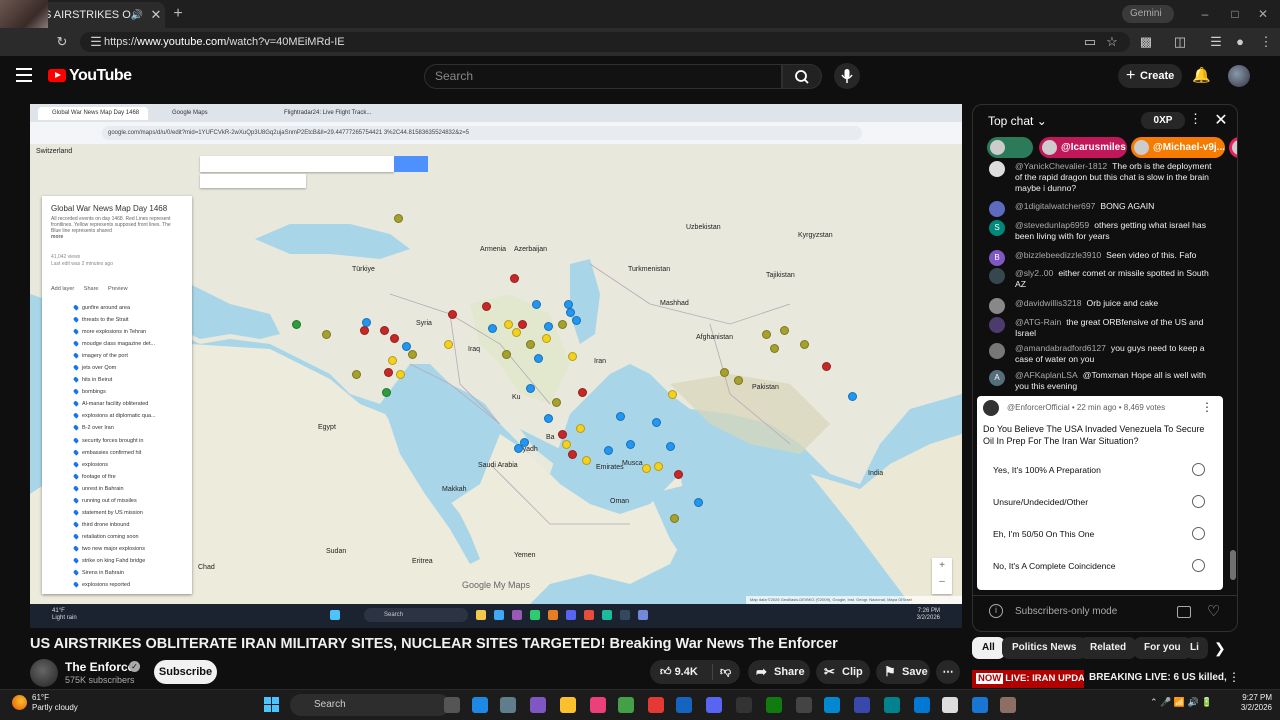 The height and width of the screenshot is (720, 1280). What do you see at coordinates (714, 705) in the screenshot?
I see `discord-icon` at bounding box center [714, 705].